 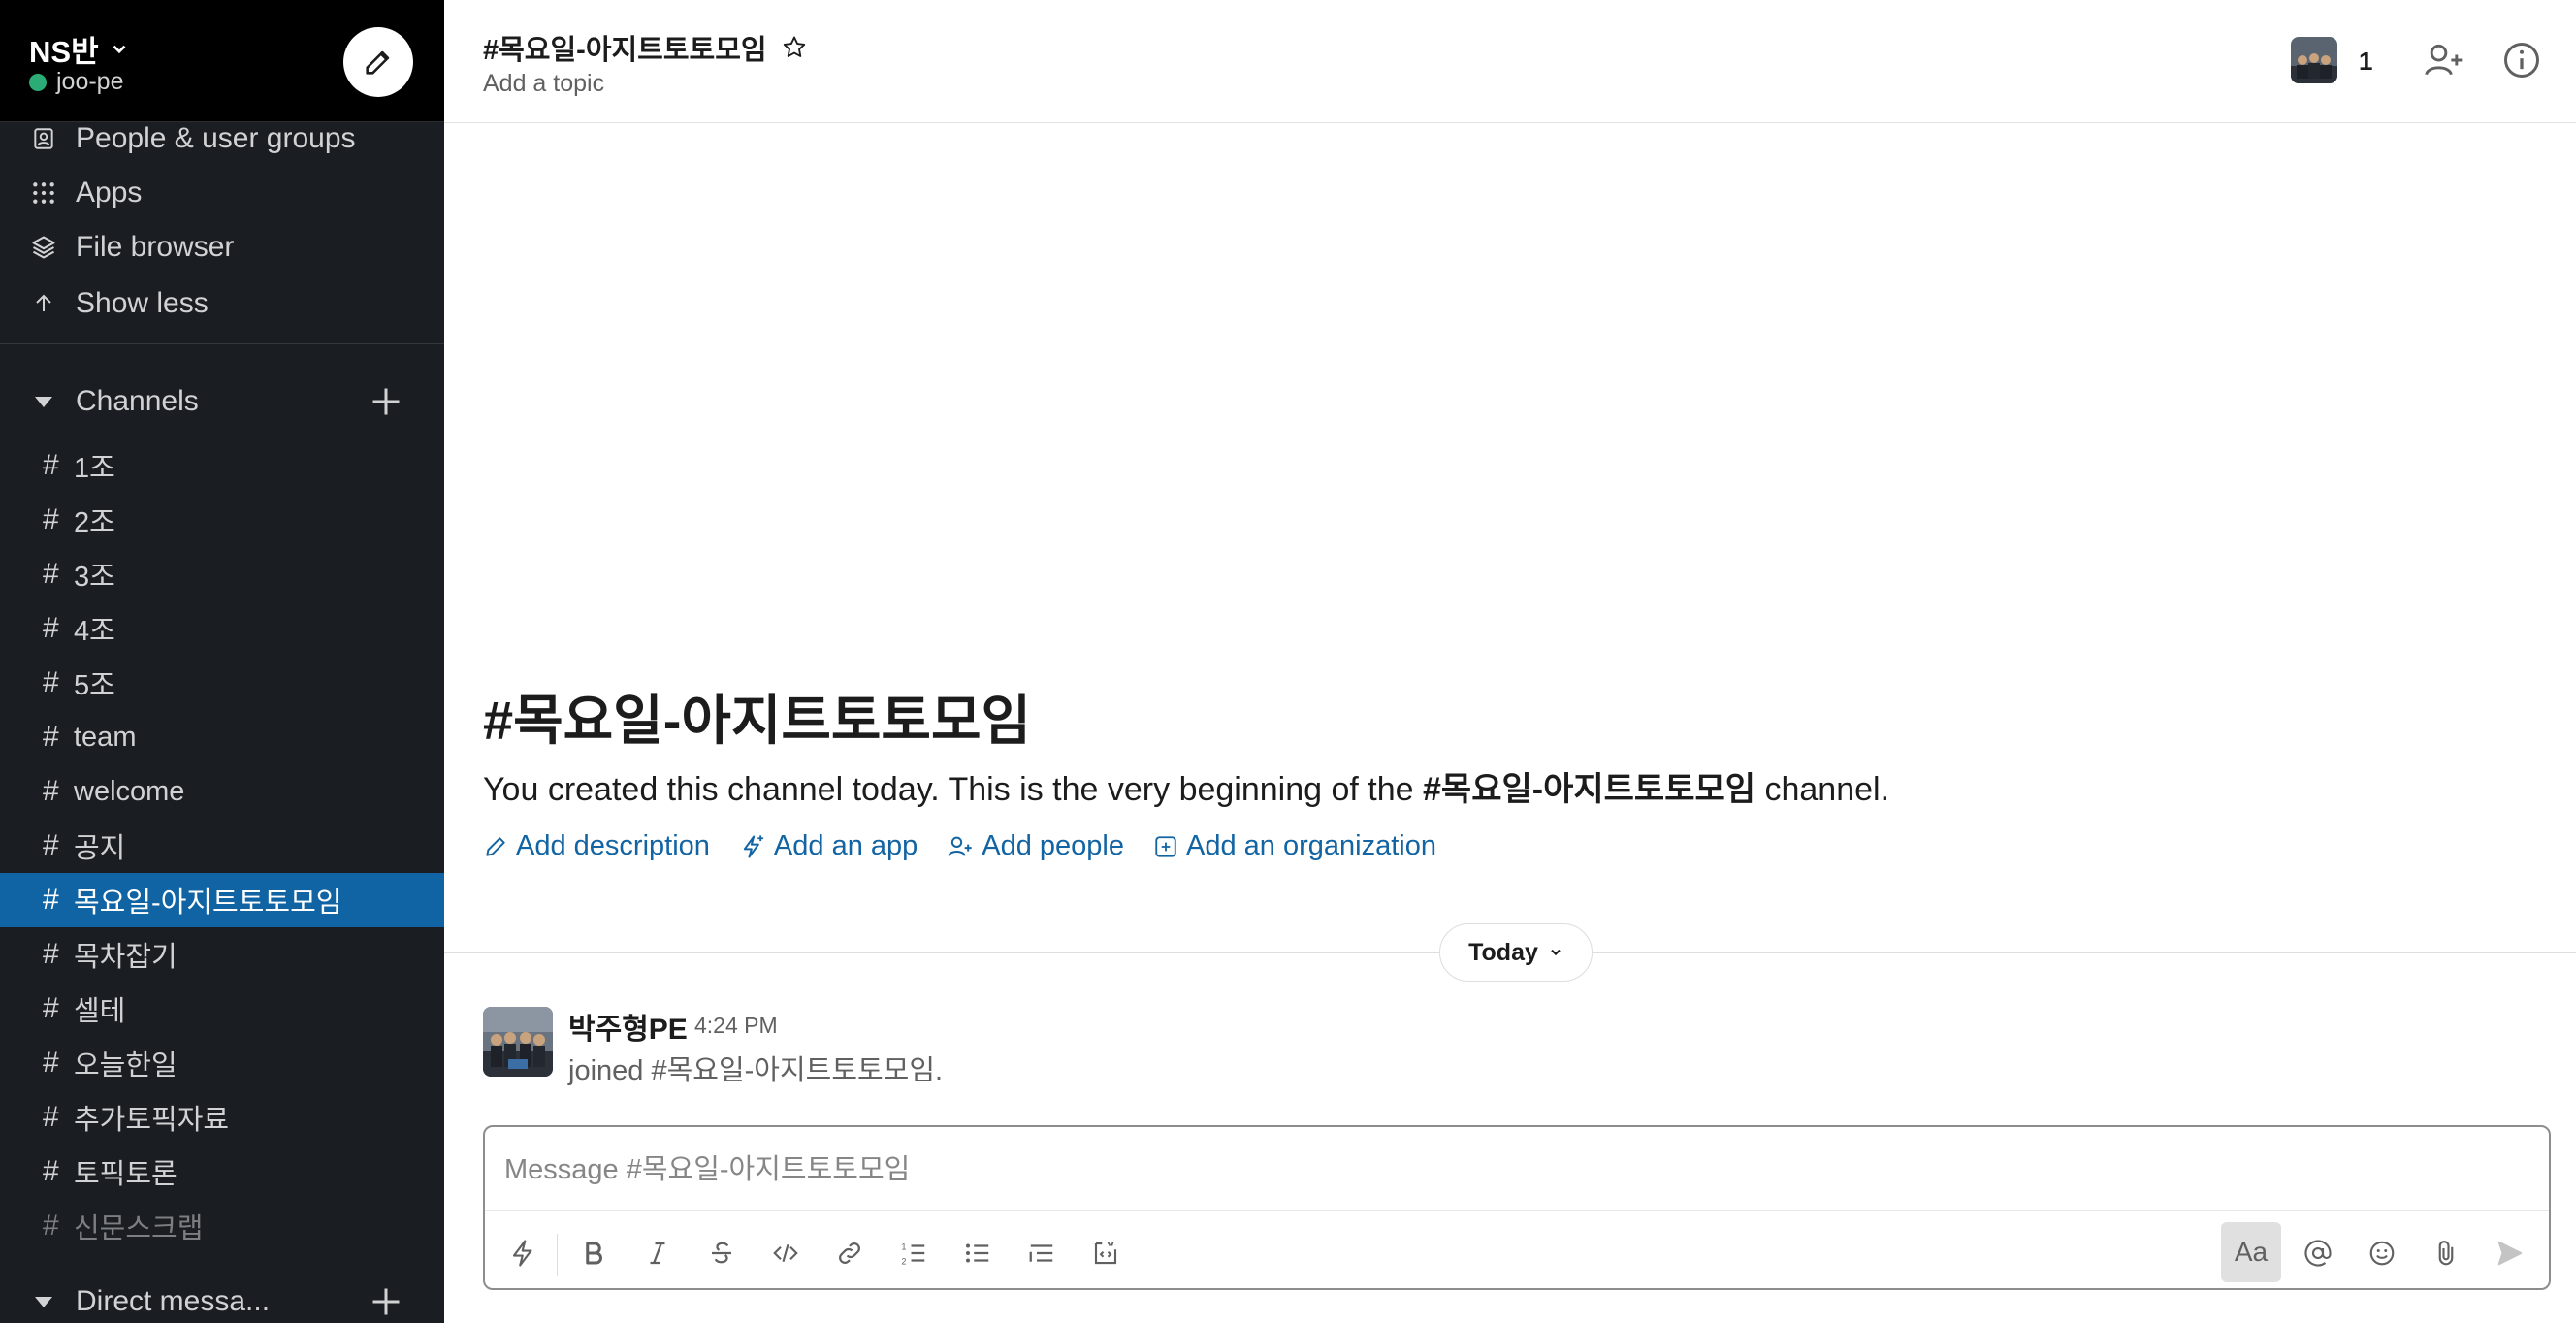 I want to click on channel-name: 3조, so click(x=94, y=577).